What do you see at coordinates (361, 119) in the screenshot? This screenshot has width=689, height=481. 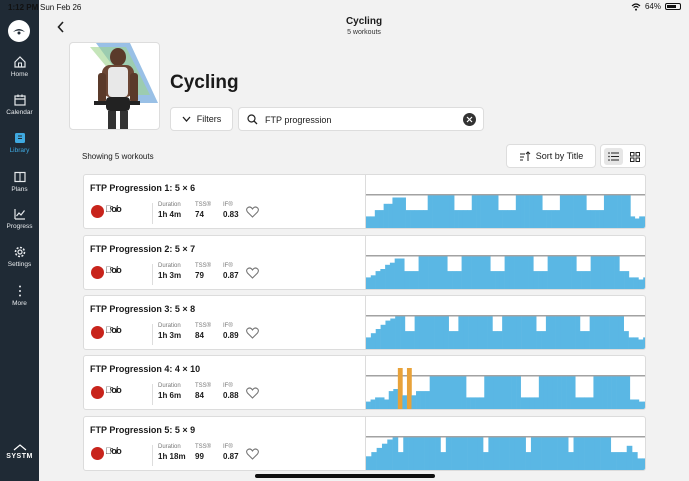 I see `search-input: FTP progression` at bounding box center [361, 119].